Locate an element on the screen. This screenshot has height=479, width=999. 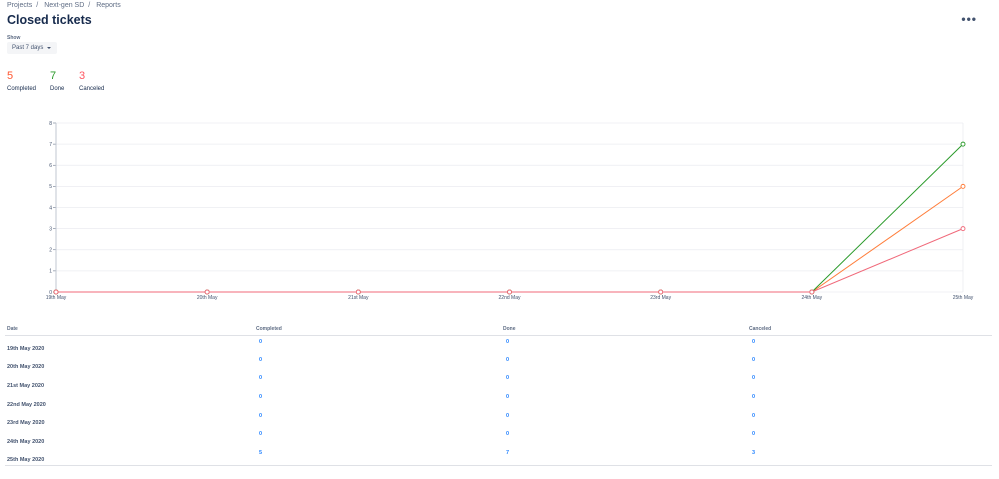
stat-label: Done is located at coordinates (57, 89).